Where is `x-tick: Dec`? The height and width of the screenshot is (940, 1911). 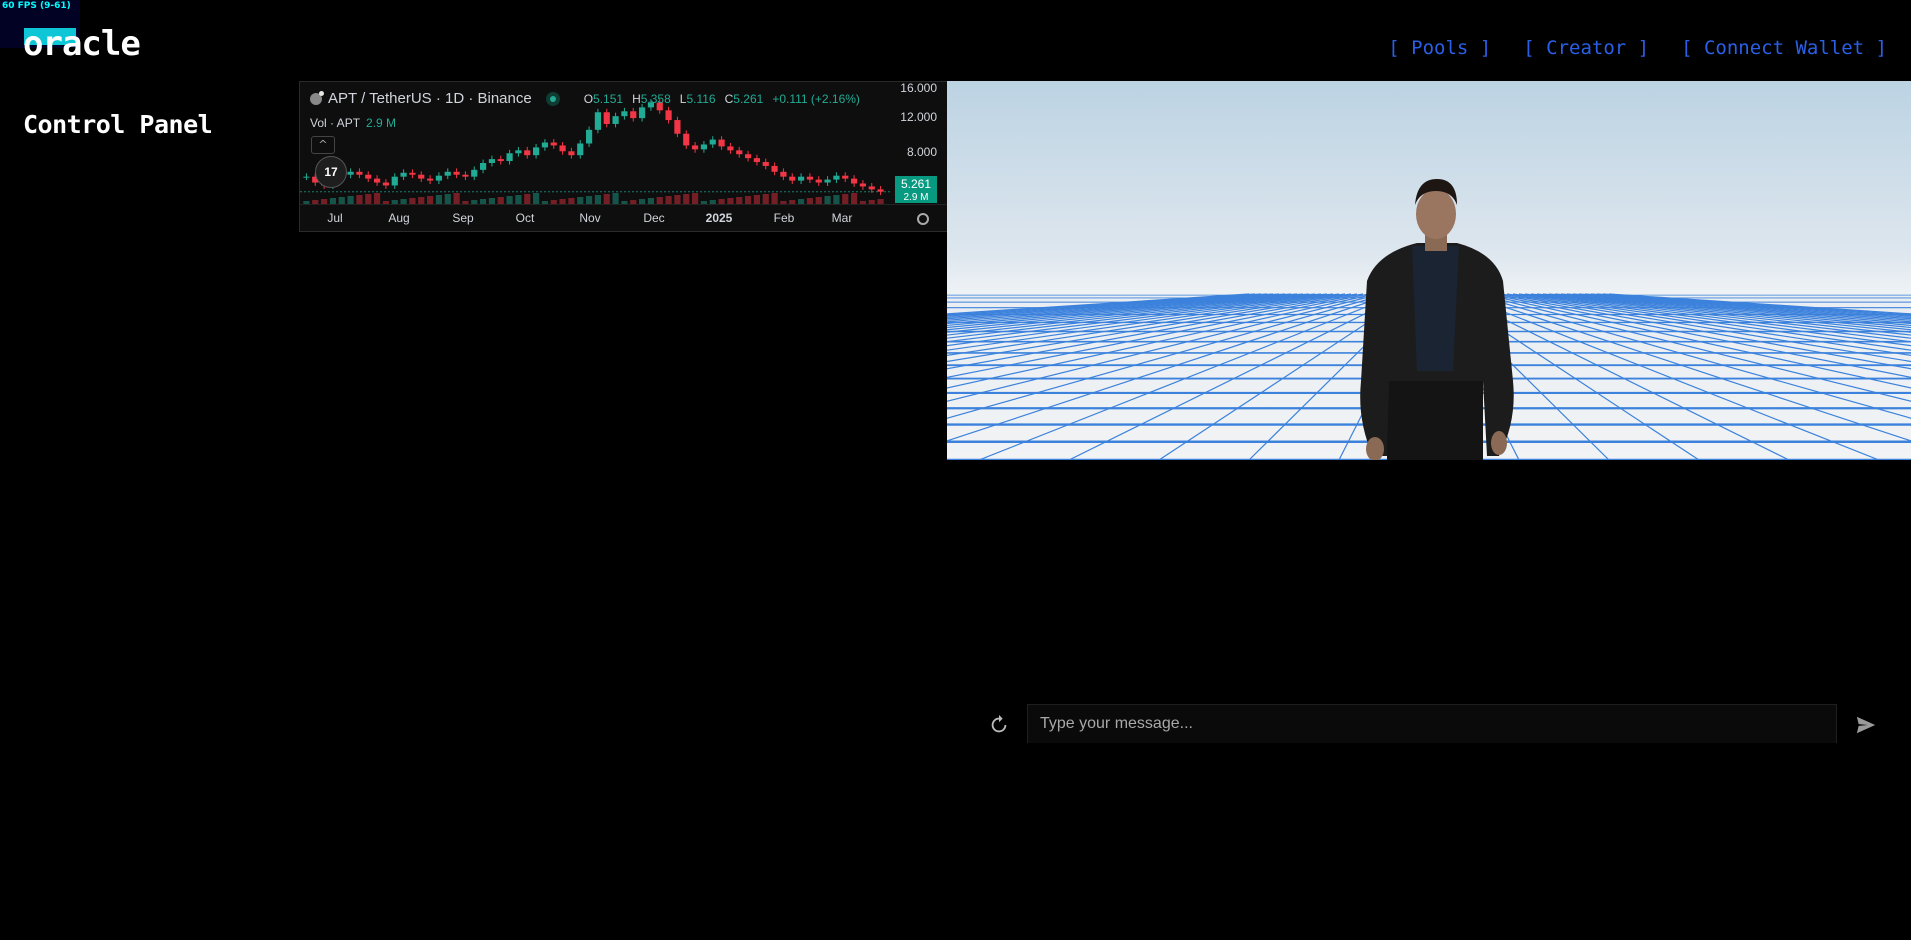
x-tick: Dec is located at coordinates (654, 218).